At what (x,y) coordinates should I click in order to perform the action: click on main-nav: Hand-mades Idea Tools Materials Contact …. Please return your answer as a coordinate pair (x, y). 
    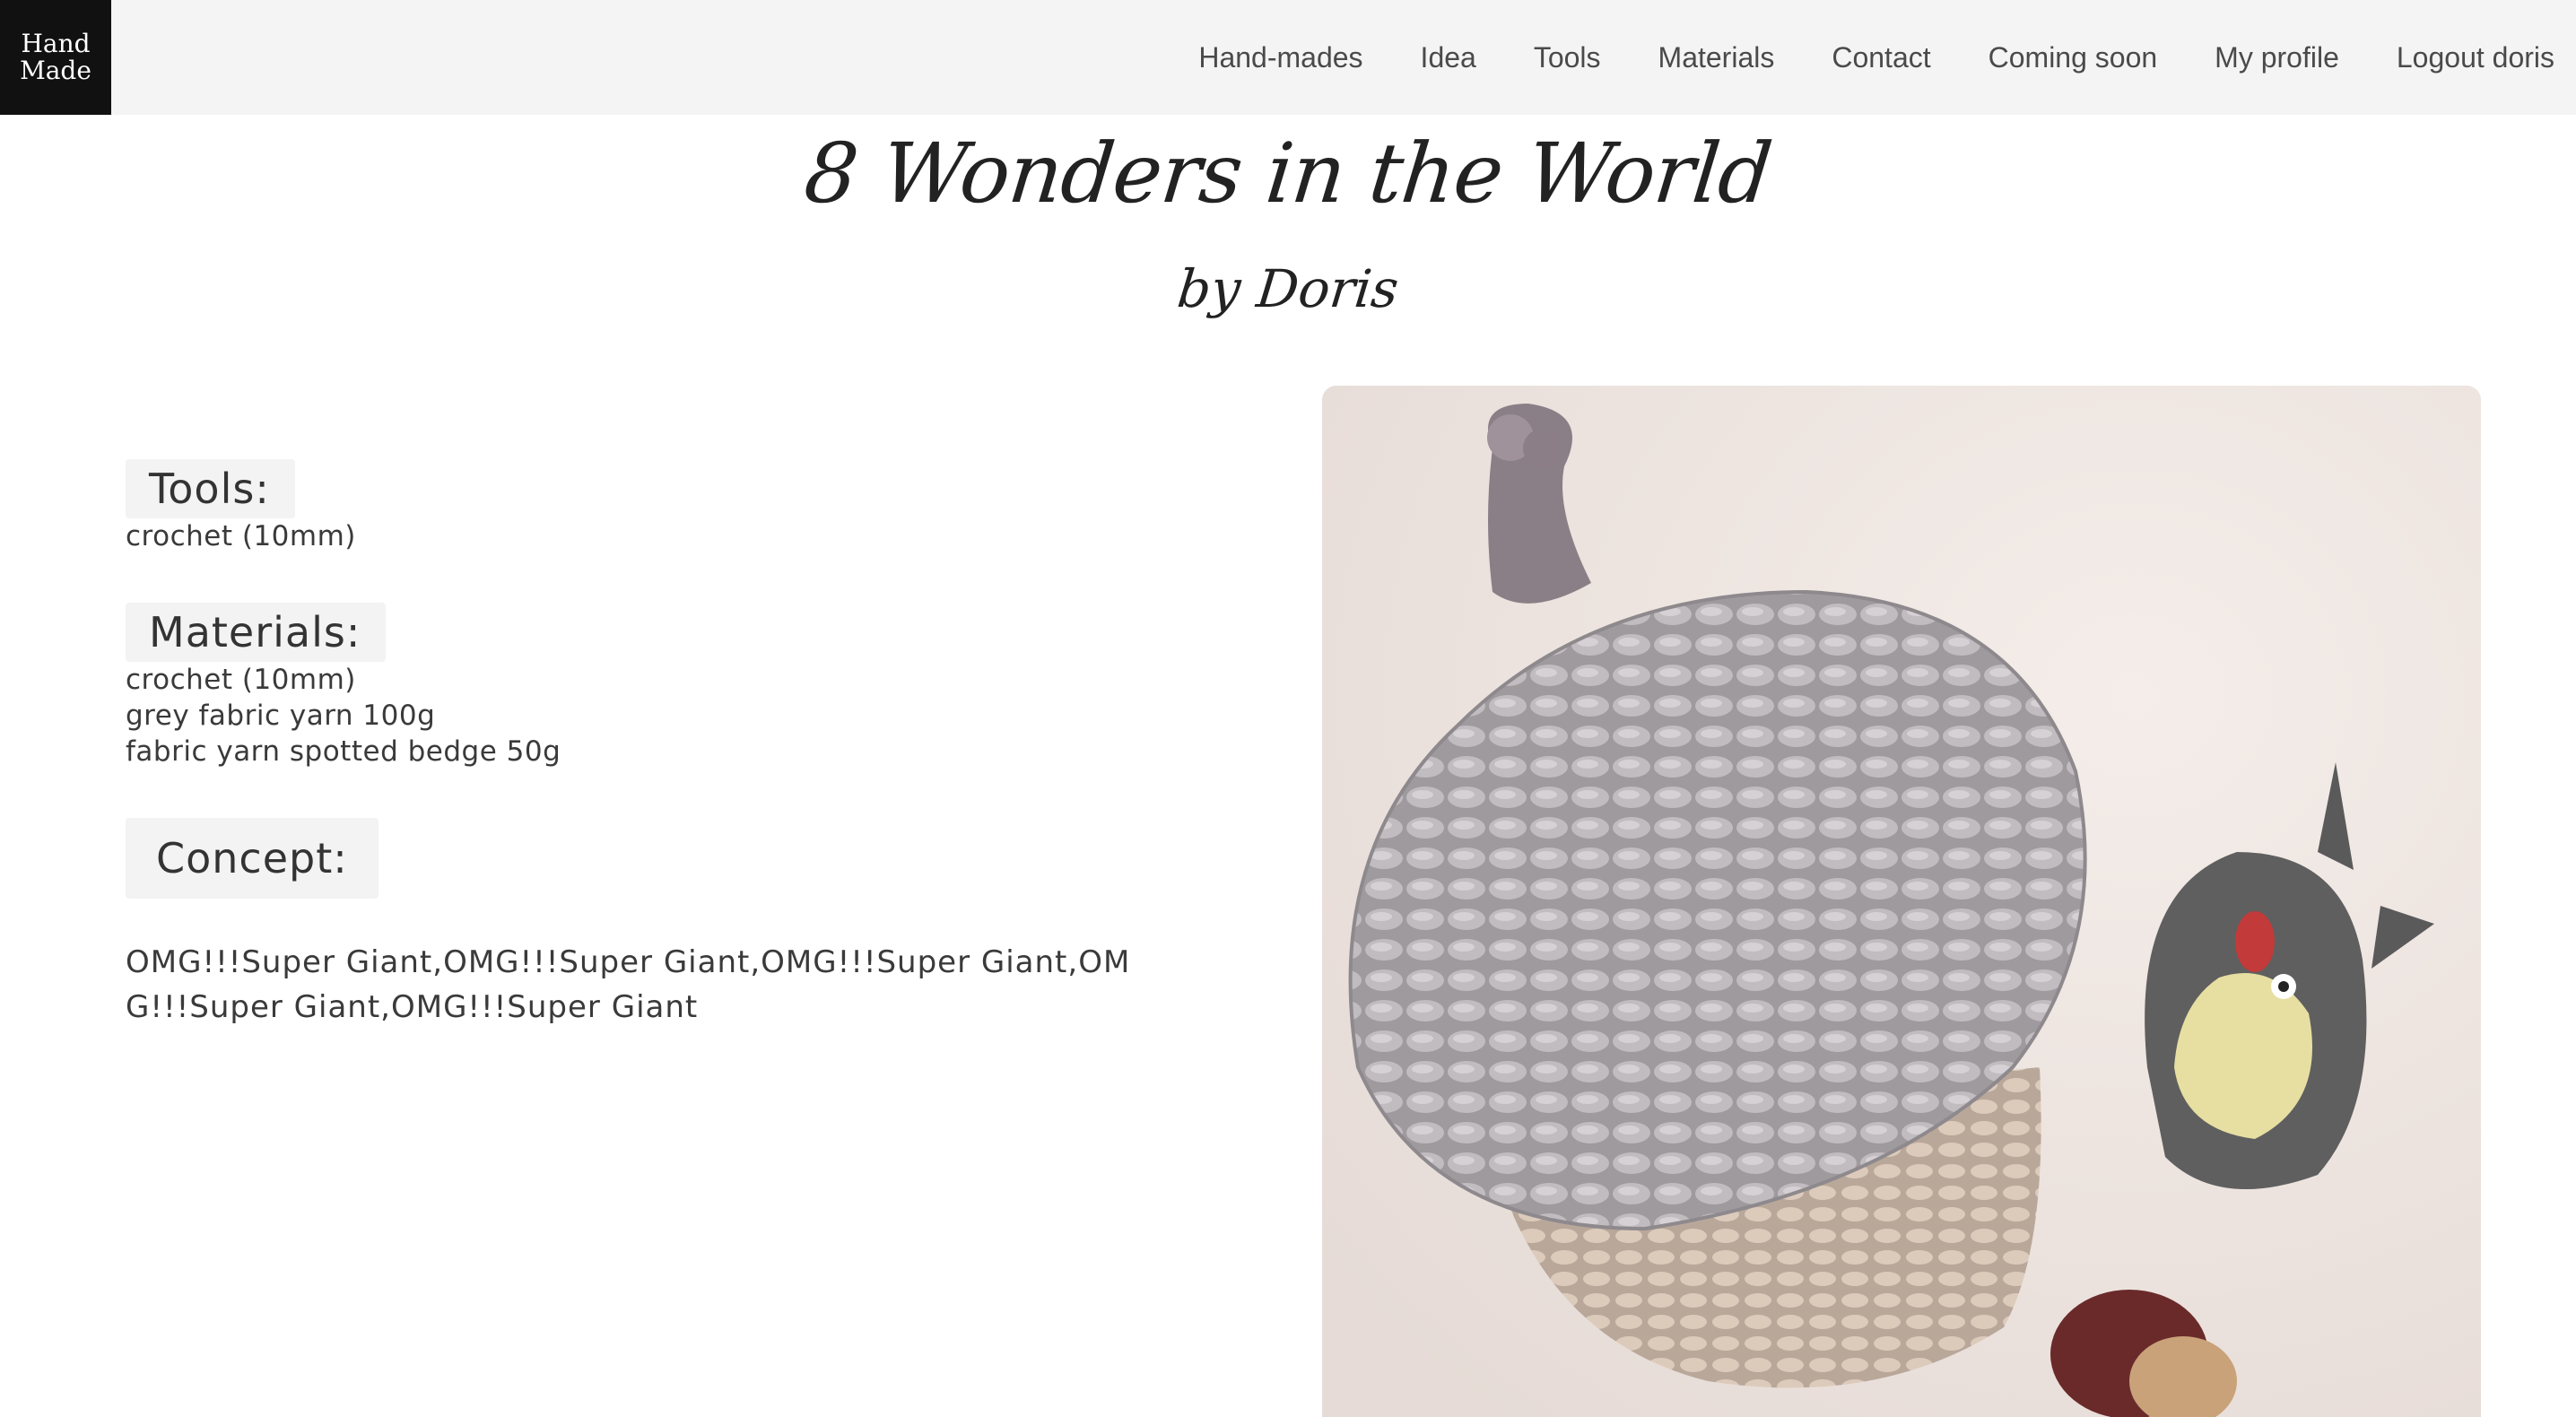
    Looking at the image, I should click on (1847, 57).